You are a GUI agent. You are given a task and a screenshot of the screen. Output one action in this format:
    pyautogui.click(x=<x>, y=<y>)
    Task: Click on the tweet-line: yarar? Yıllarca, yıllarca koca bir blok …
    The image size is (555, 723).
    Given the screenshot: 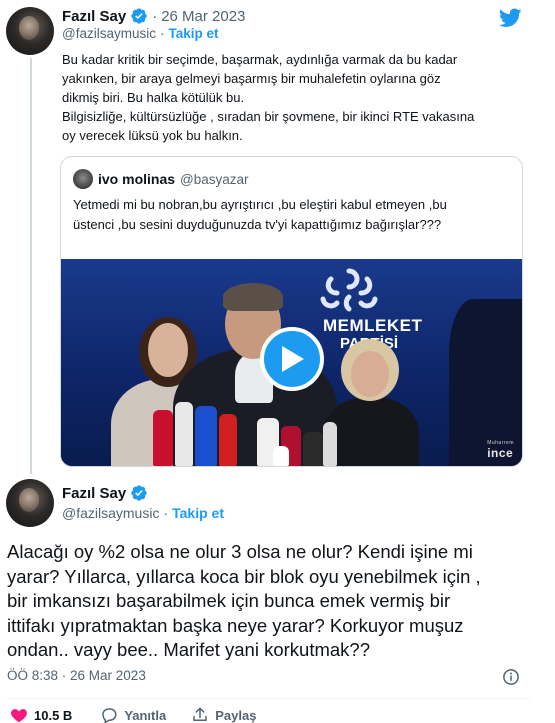 What is the action you would take?
    pyautogui.click(x=244, y=576)
    